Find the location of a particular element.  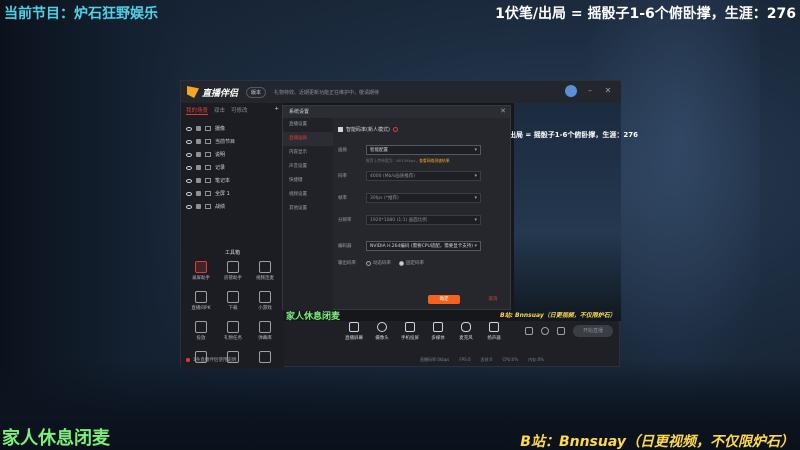

tool-grid: 录屏助手 房管助手 视频连麦 直播间PK 下载 小游戏 投放 礼物任务 弹幕库 is located at coordinates (233, 313).